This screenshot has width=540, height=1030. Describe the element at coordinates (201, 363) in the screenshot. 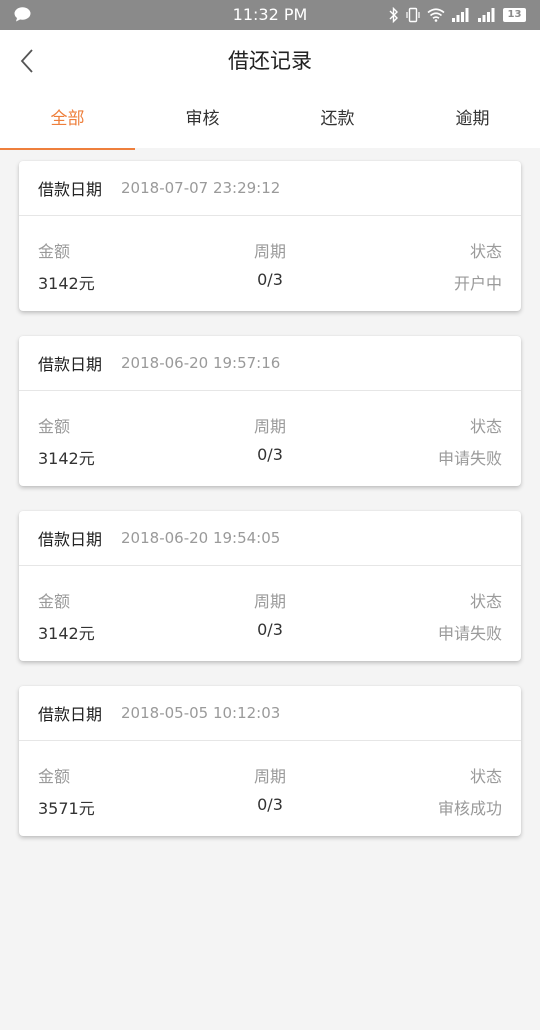

I see `date-value: 2018-06-20 19:57:16` at that location.